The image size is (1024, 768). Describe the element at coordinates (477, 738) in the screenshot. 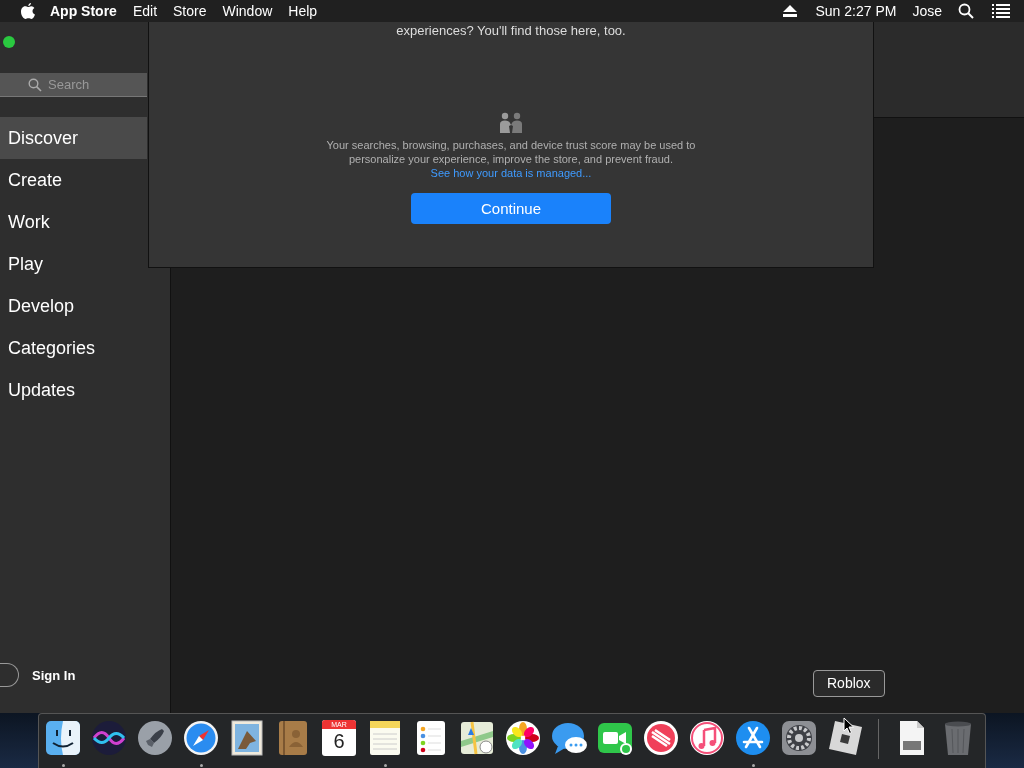

I see `map-icon` at that location.